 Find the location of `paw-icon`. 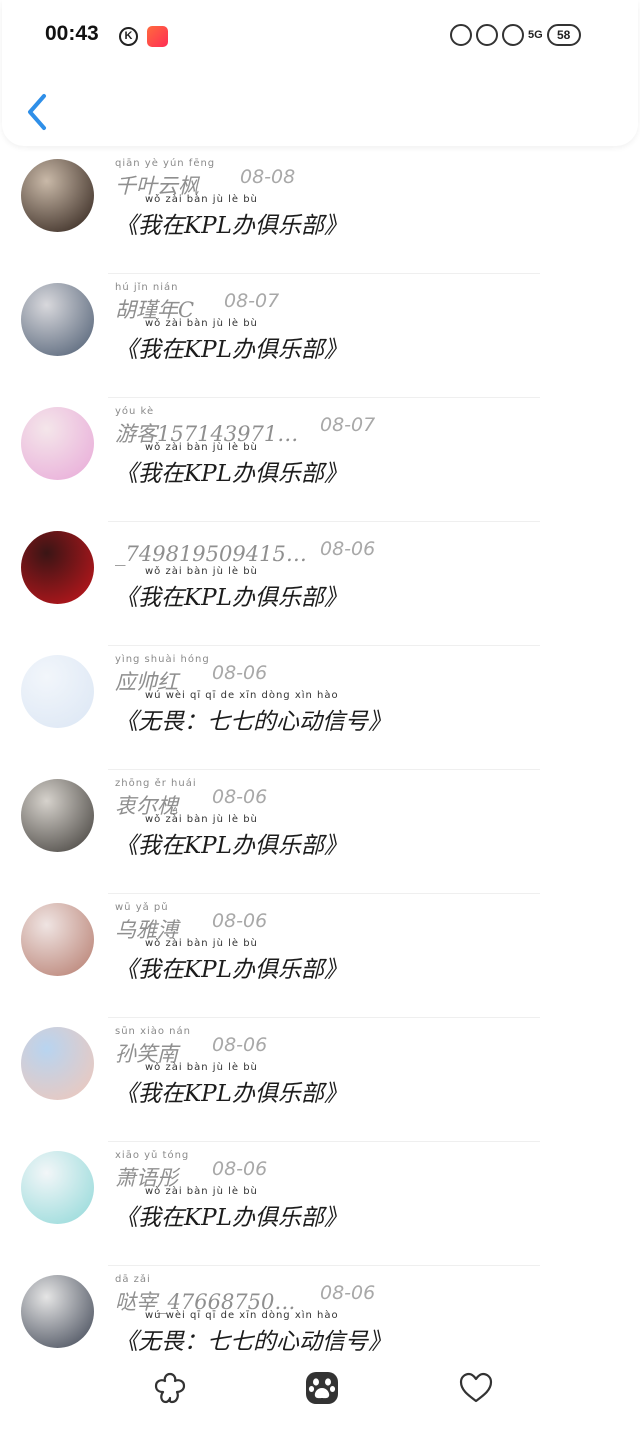

paw-icon is located at coordinates (322, 1388).